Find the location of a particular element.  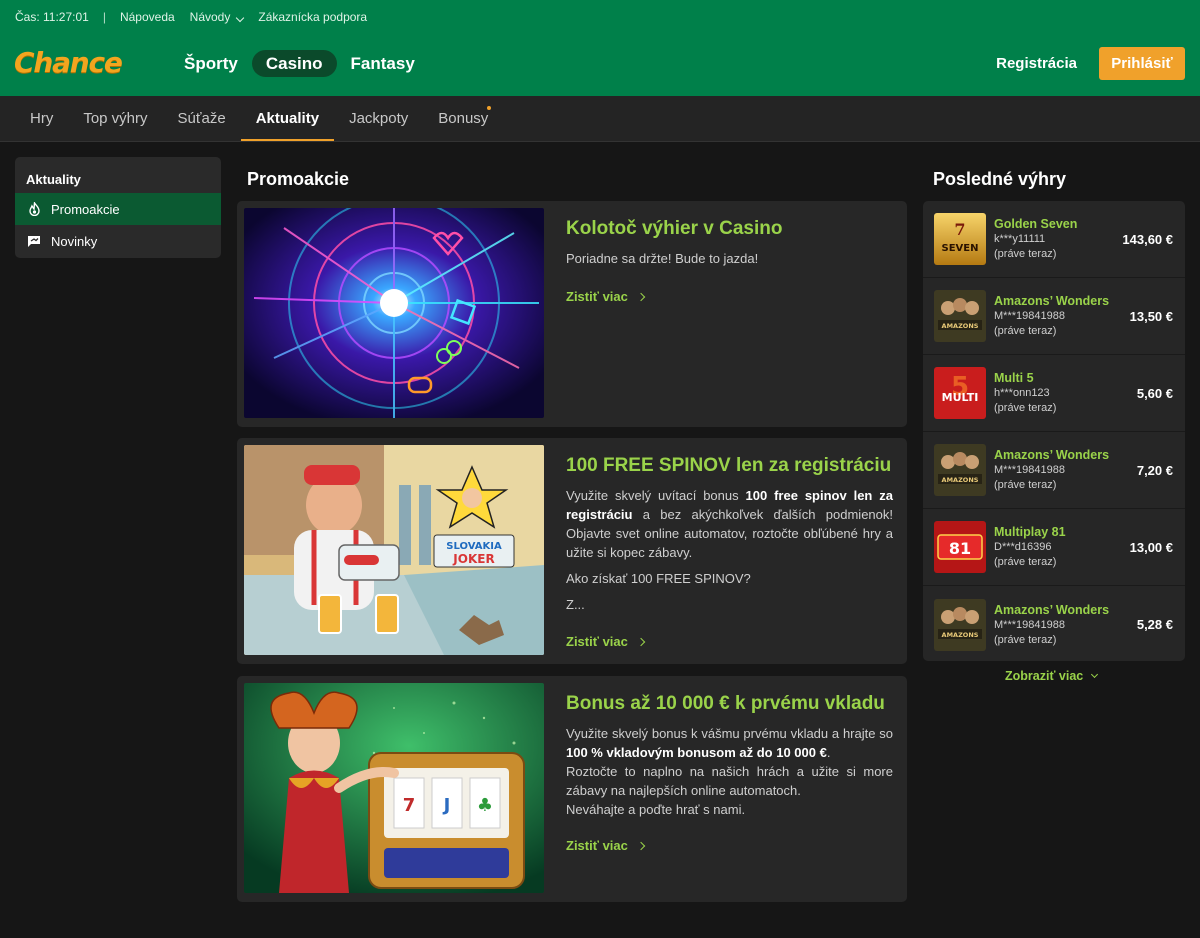

svg-text: JOKER is located at coordinates (473, 559).